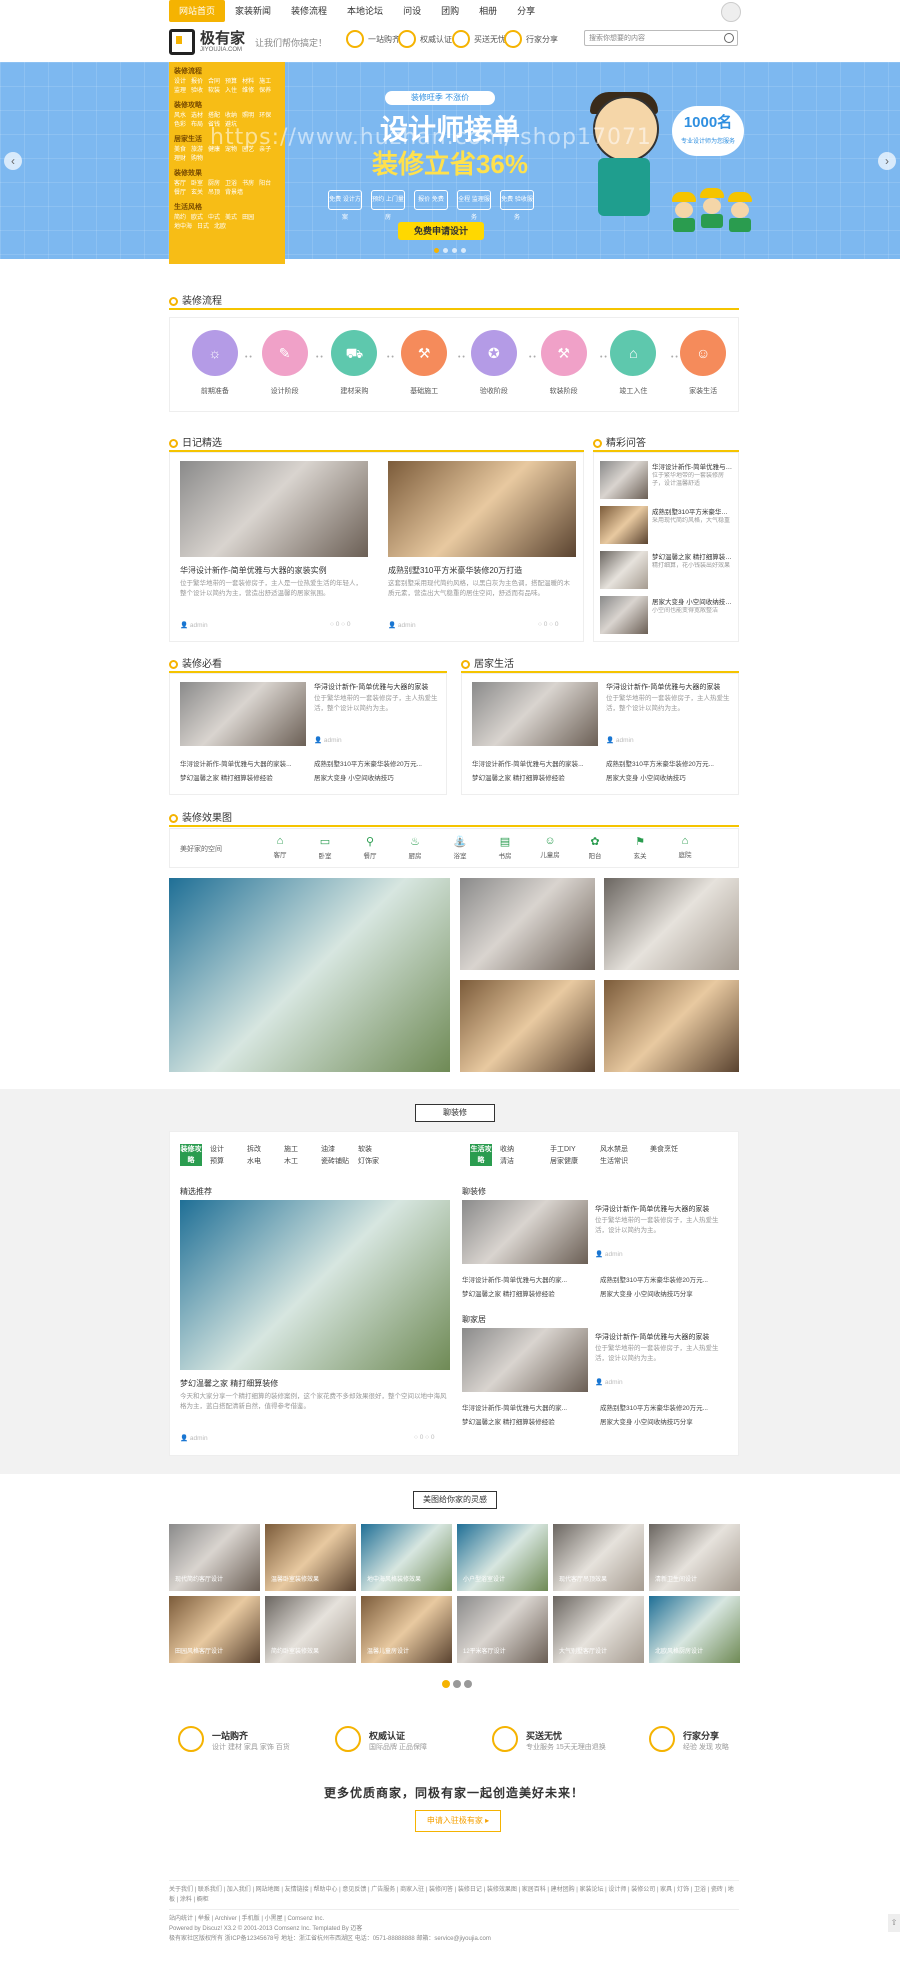 Image resolution: width=900 pixels, height=1979 pixels. Describe the element at coordinates (368, 1161) in the screenshot. I see `guide-link: 灯饰家` at that location.